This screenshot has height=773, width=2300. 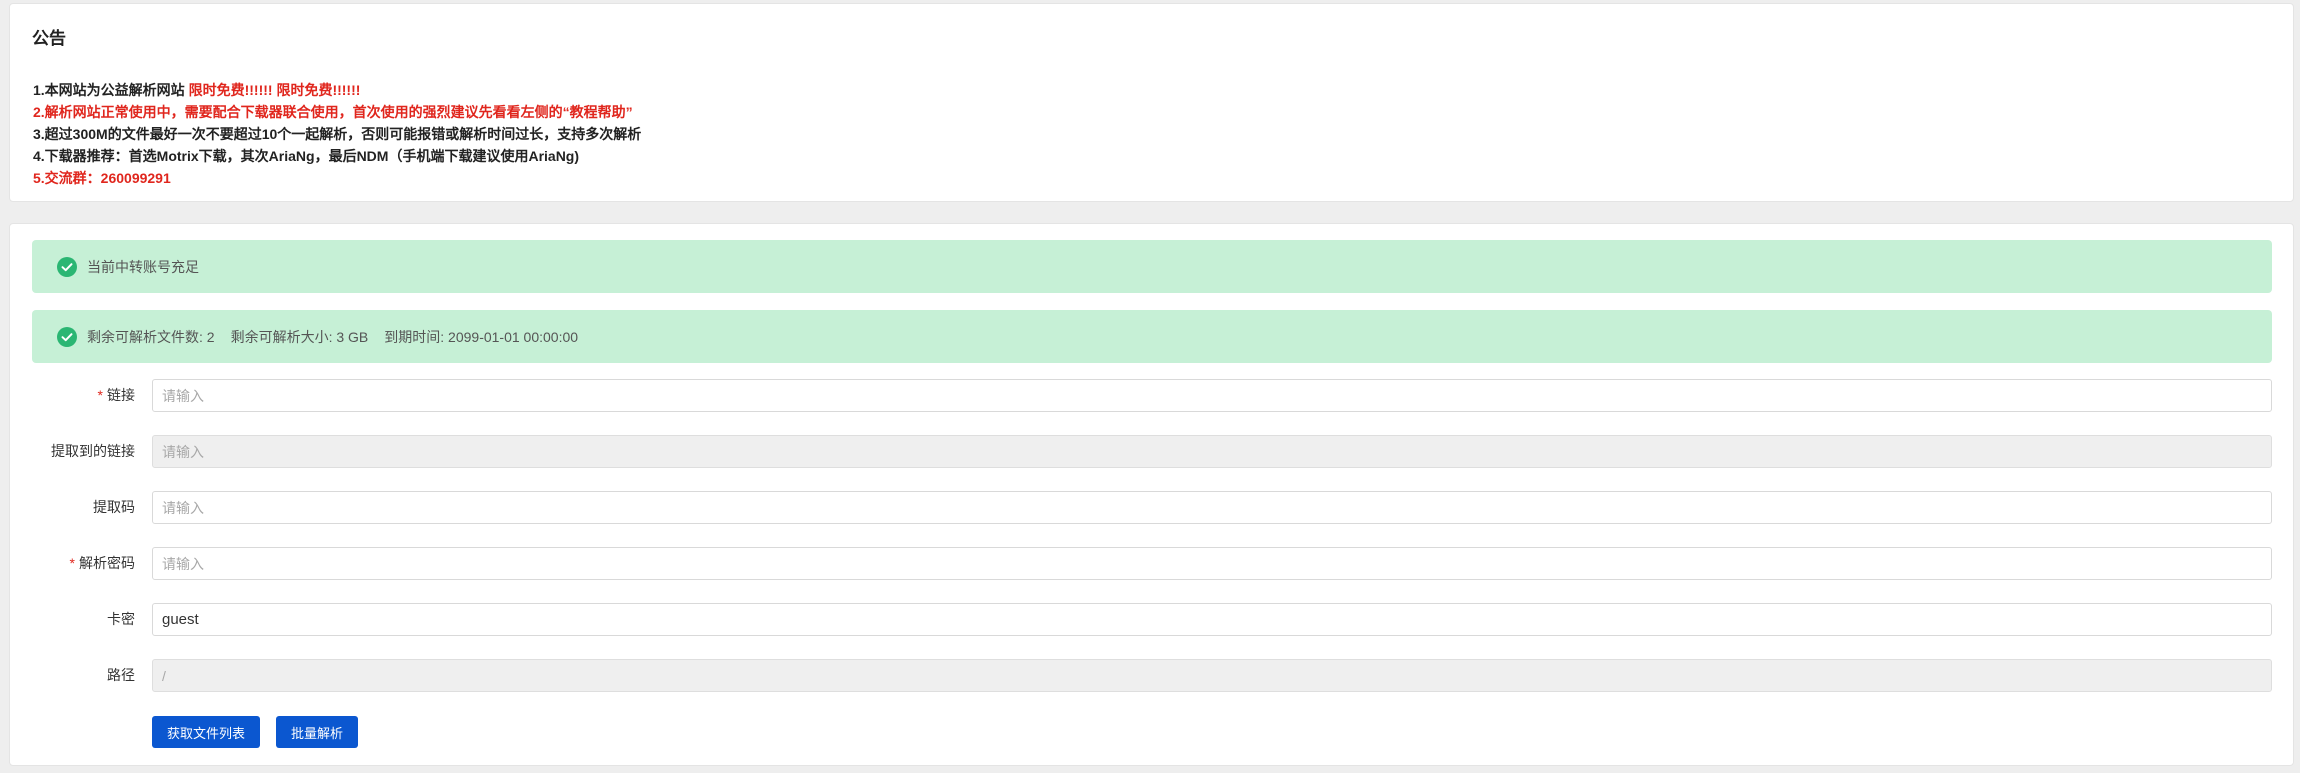 I want to click on parse-password-label: * 解析密码, so click(x=102, y=563).